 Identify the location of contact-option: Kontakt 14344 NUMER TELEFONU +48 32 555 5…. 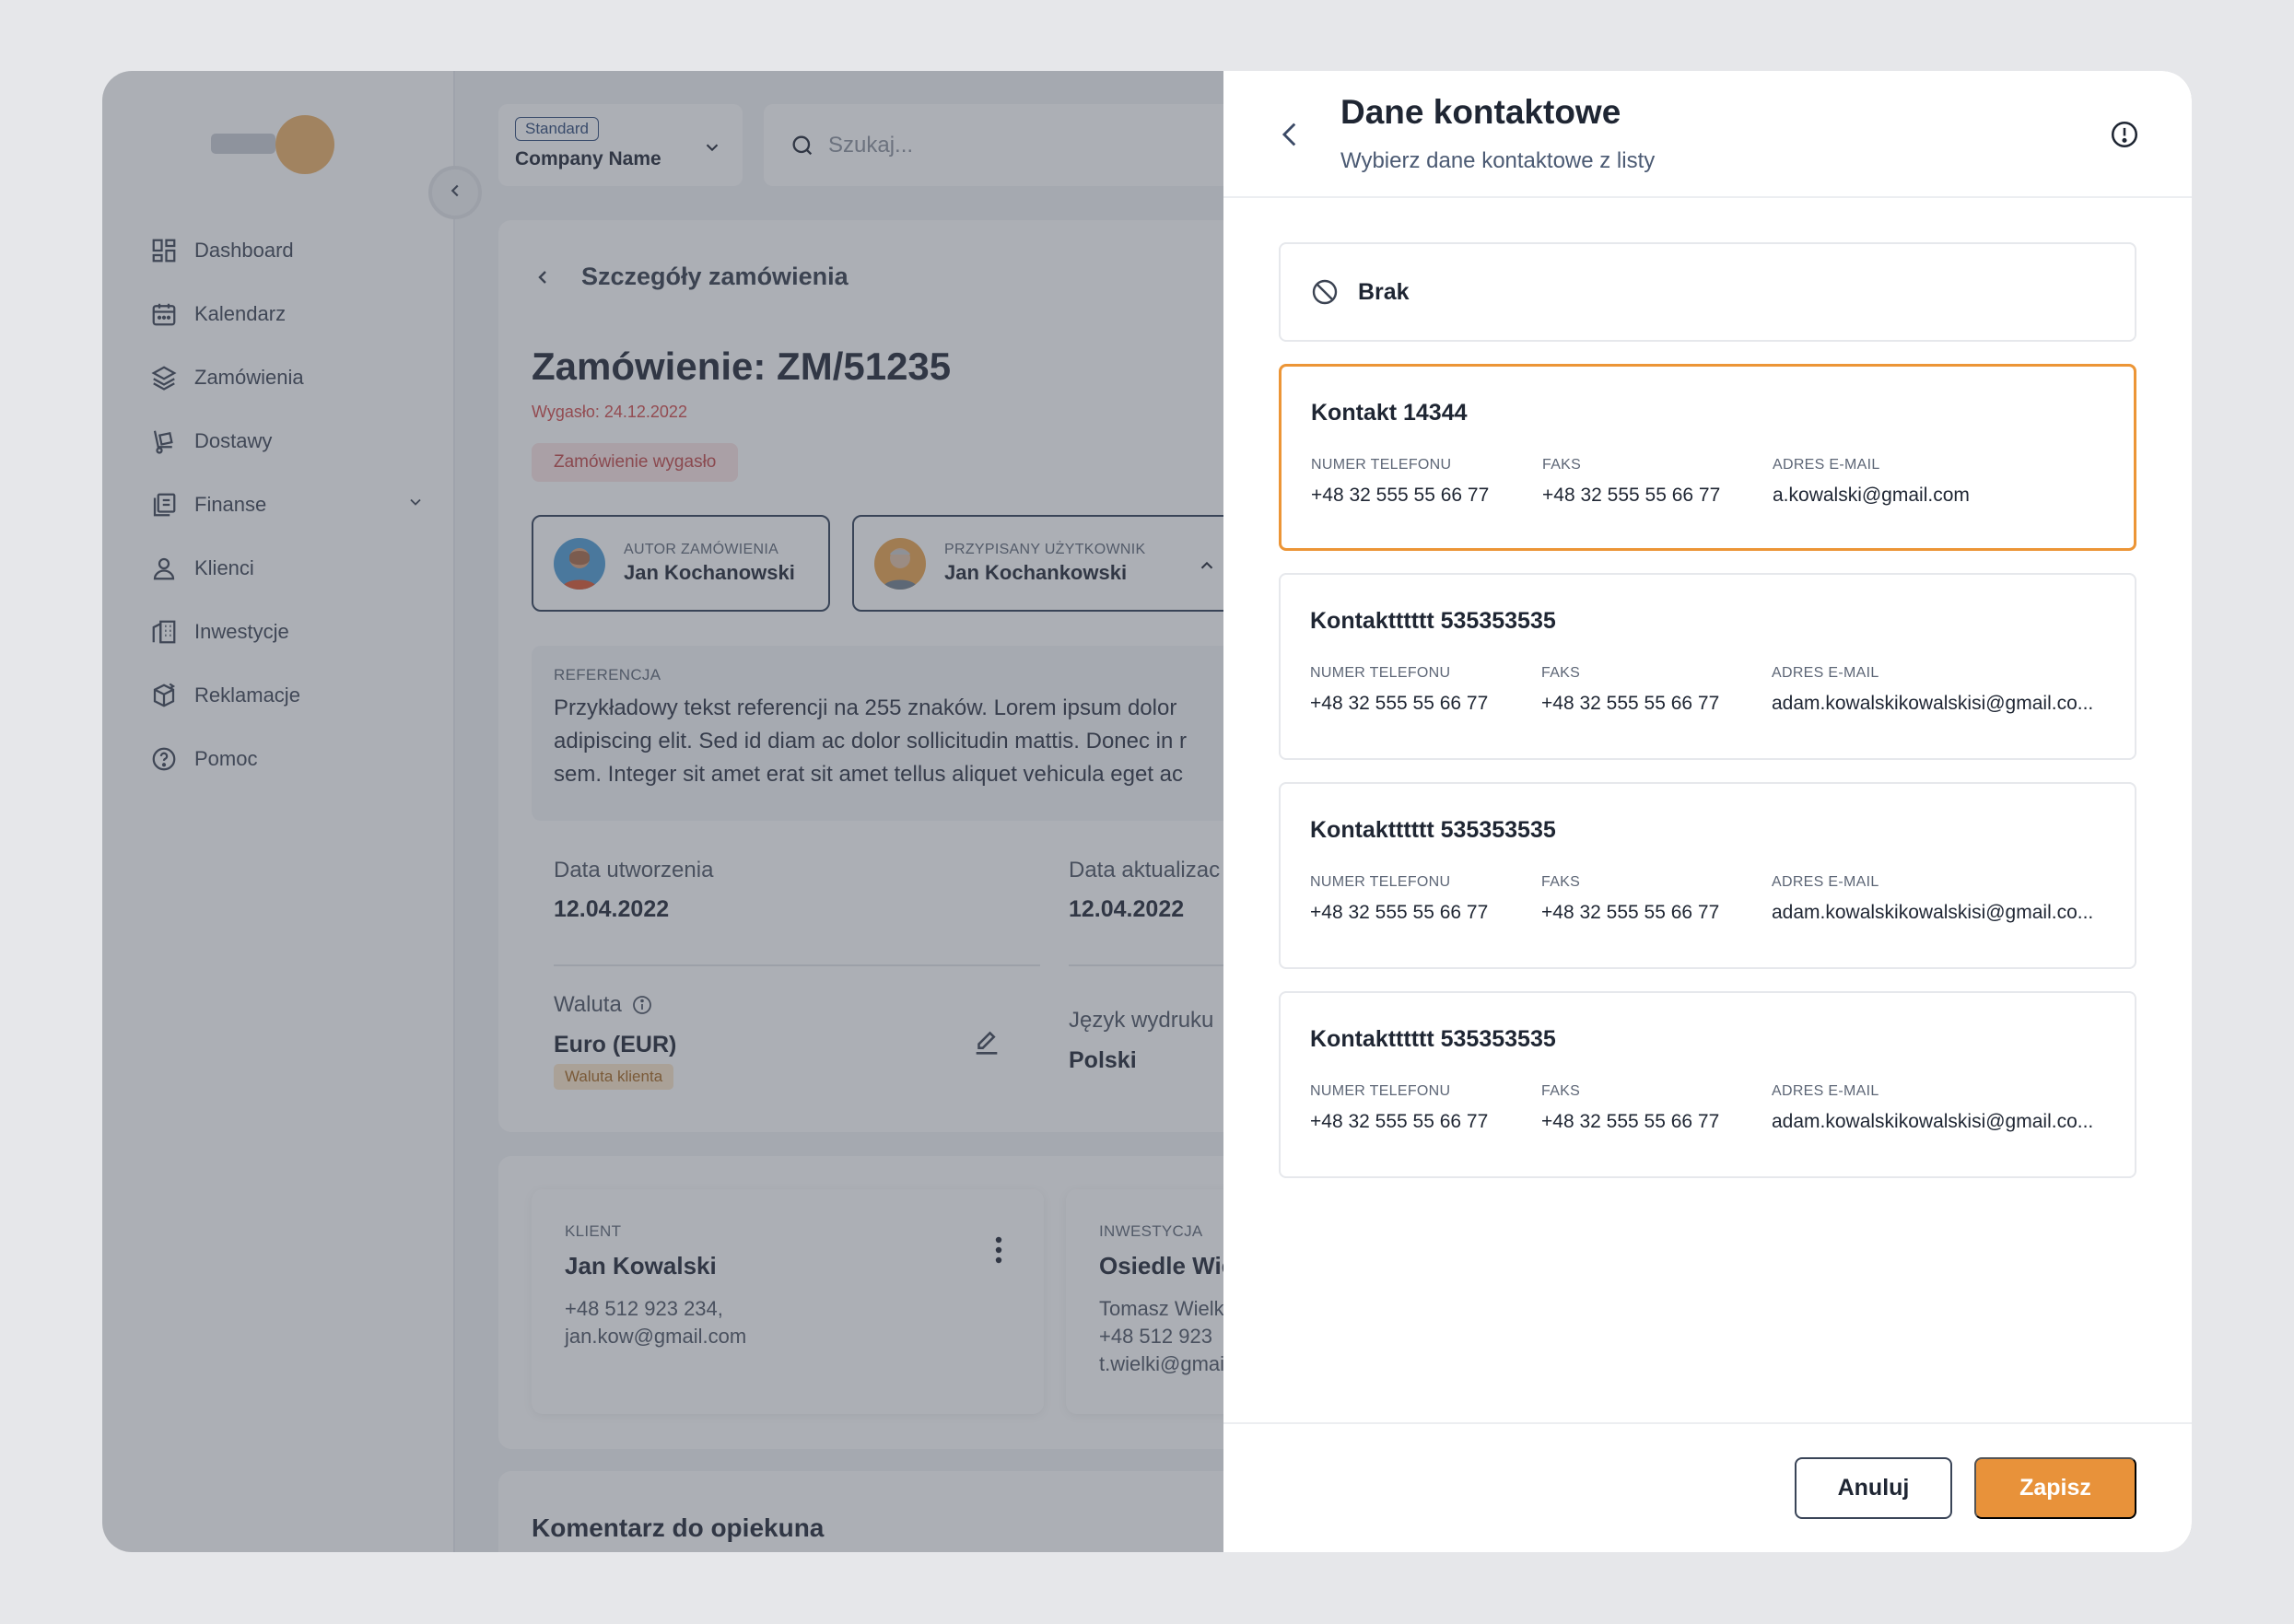
(1707, 458).